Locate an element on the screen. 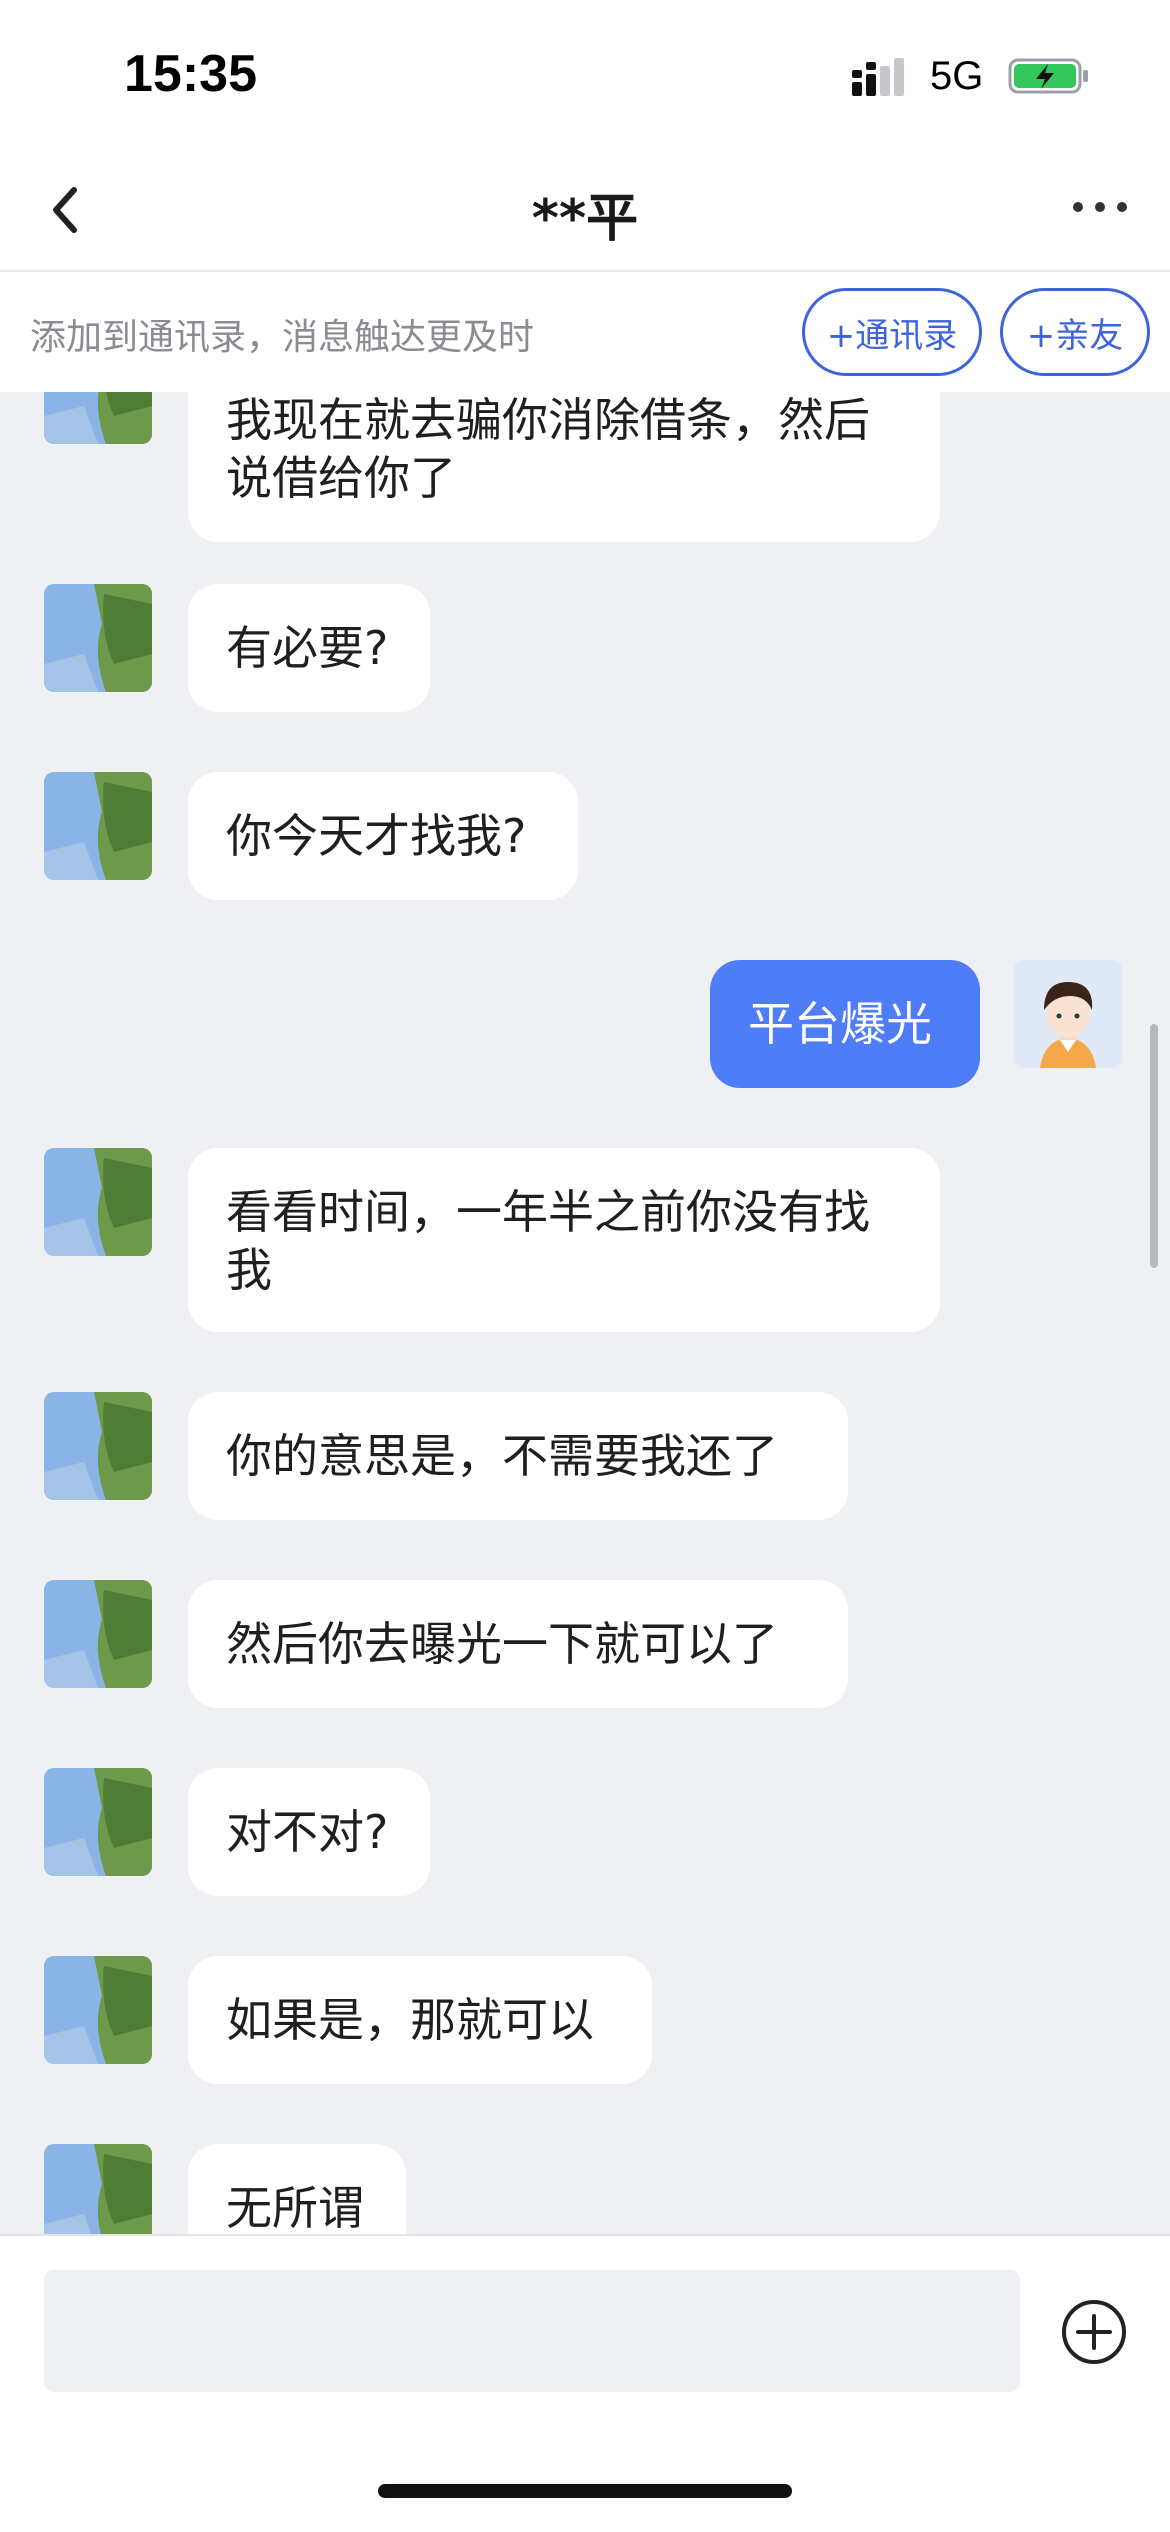 Image resolution: width=1170 pixels, height=2532 pixels. status-time: 15:35 is located at coordinates (190, 74).